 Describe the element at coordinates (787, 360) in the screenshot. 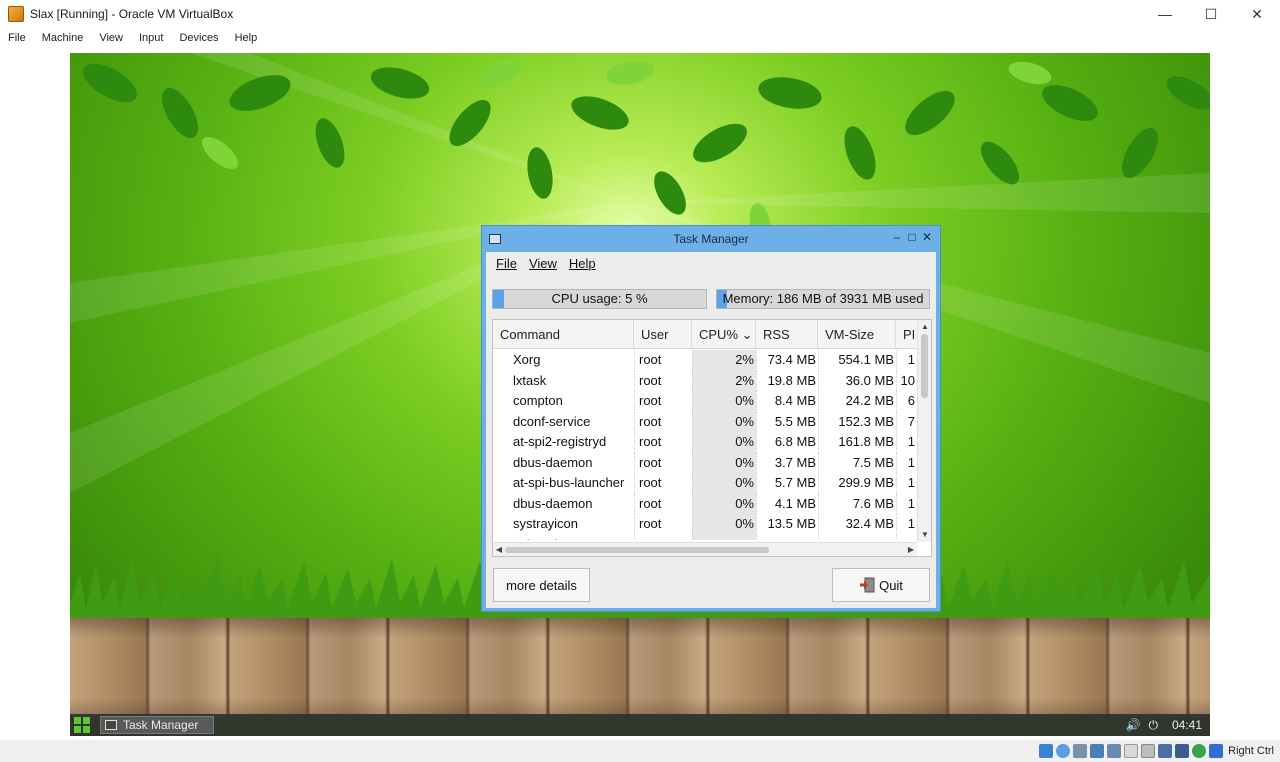

I see `cell-rss: 73.4 MB` at that location.